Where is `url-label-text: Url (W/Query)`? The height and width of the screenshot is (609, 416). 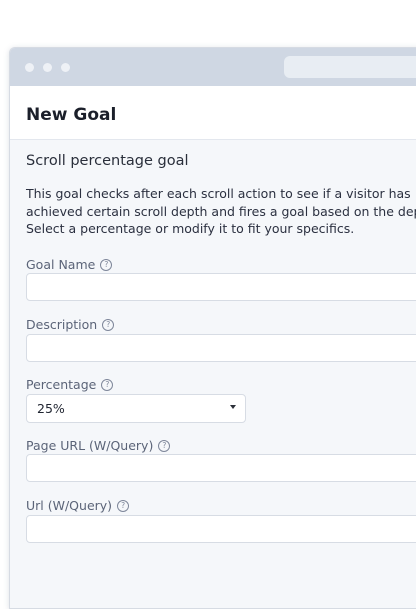 url-label-text: Url (W/Query) is located at coordinates (69, 505).